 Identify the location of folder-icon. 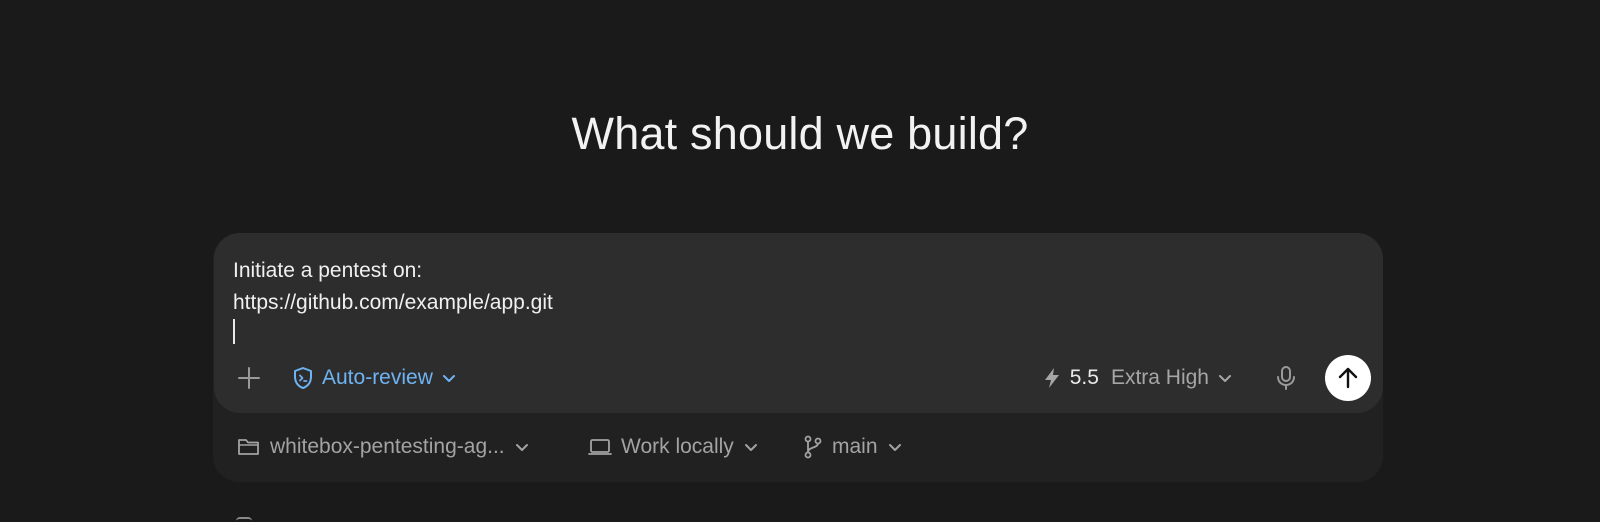
(248, 447).